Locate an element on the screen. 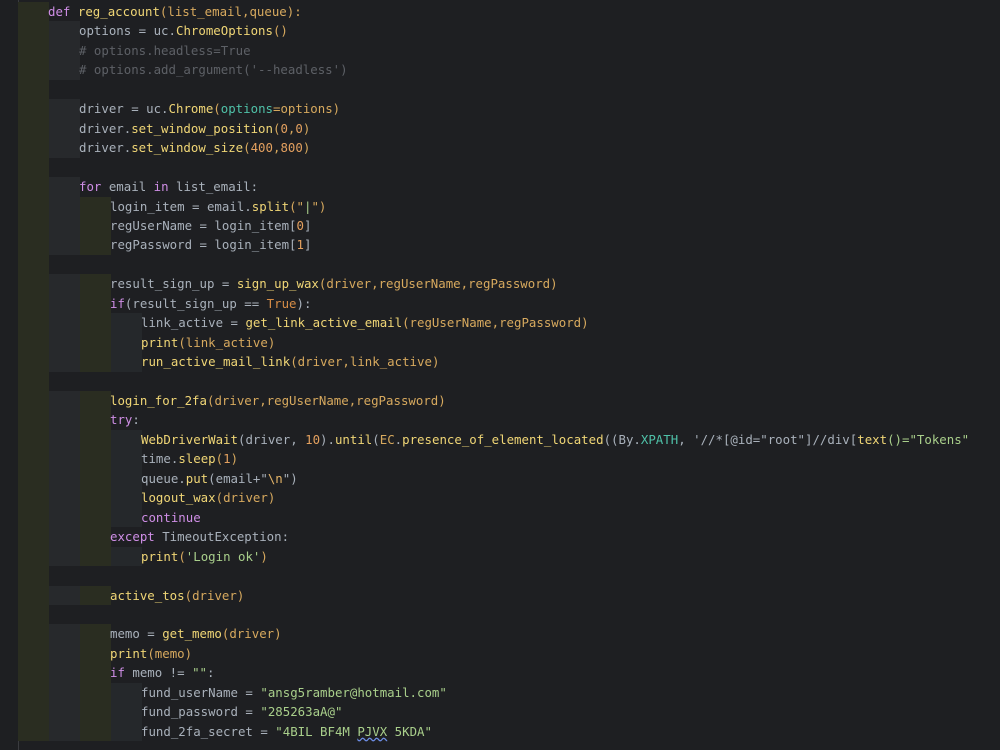 This screenshot has width=1000, height=750. code-token: : is located at coordinates (136, 420).